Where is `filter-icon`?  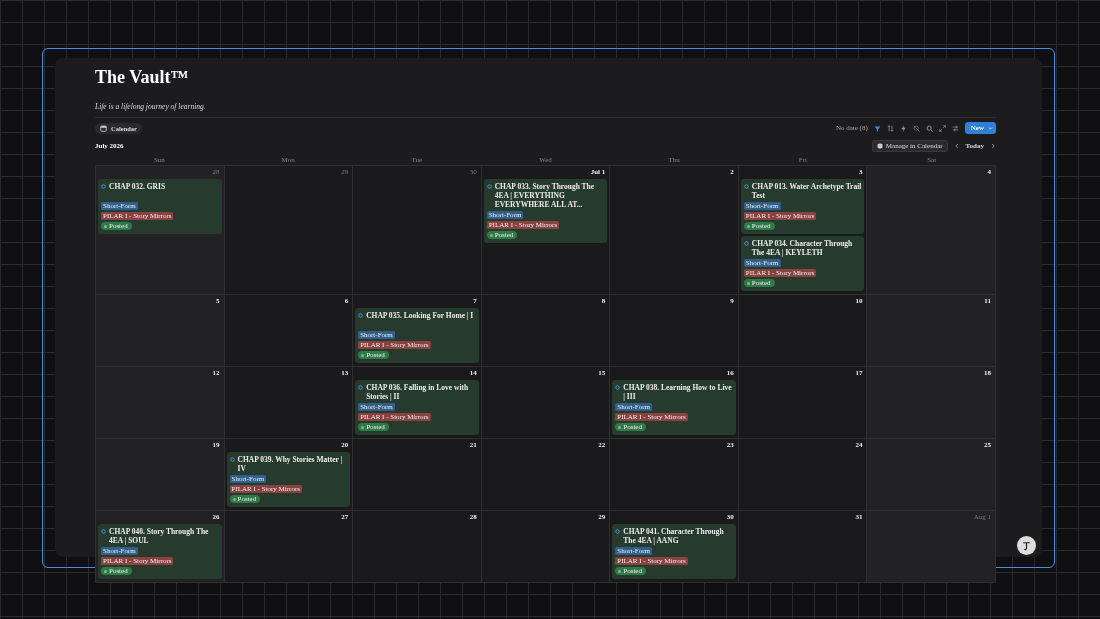
filter-icon is located at coordinates (877, 128).